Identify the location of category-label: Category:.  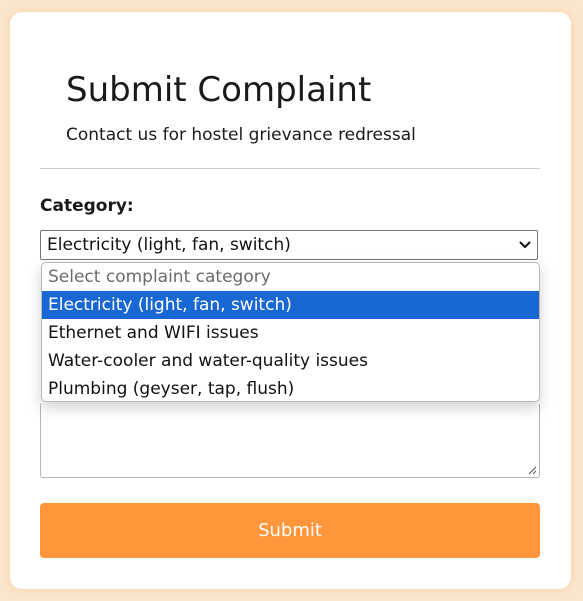
(87, 206).